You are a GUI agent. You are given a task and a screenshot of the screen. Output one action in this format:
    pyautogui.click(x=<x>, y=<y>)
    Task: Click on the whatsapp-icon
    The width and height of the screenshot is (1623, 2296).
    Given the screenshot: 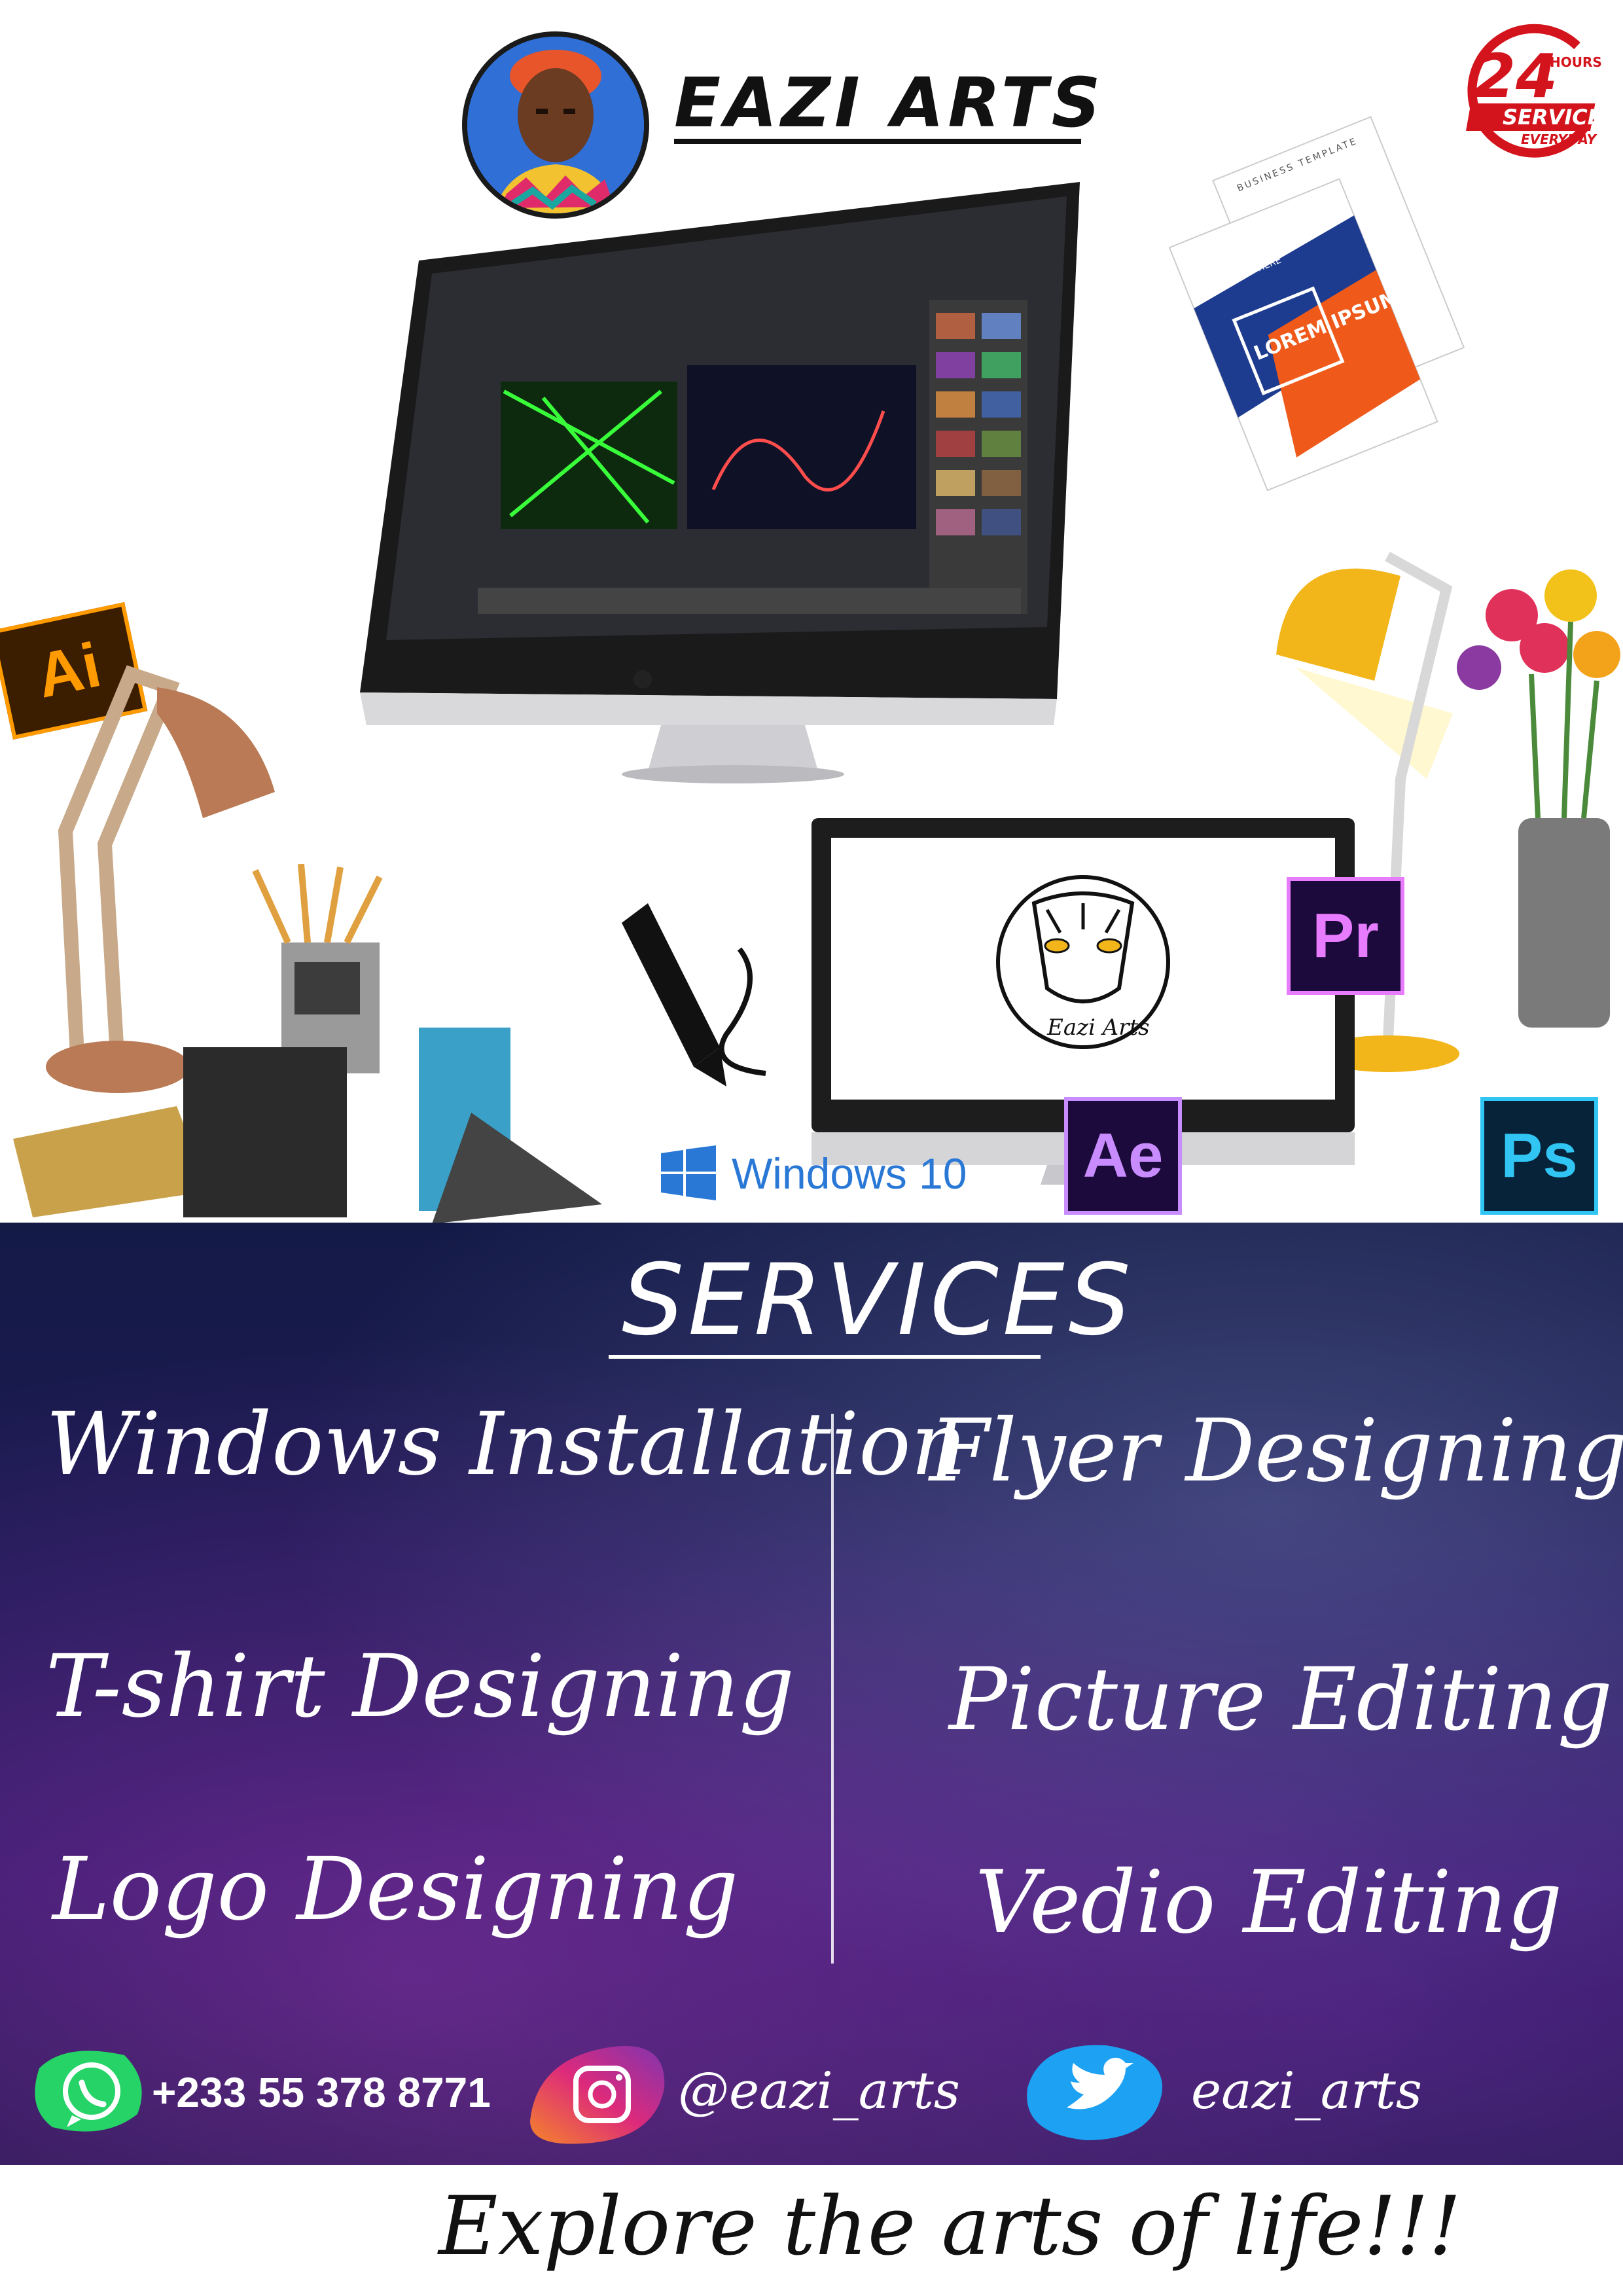 What is the action you would take?
    pyautogui.click(x=88, y=2091)
    